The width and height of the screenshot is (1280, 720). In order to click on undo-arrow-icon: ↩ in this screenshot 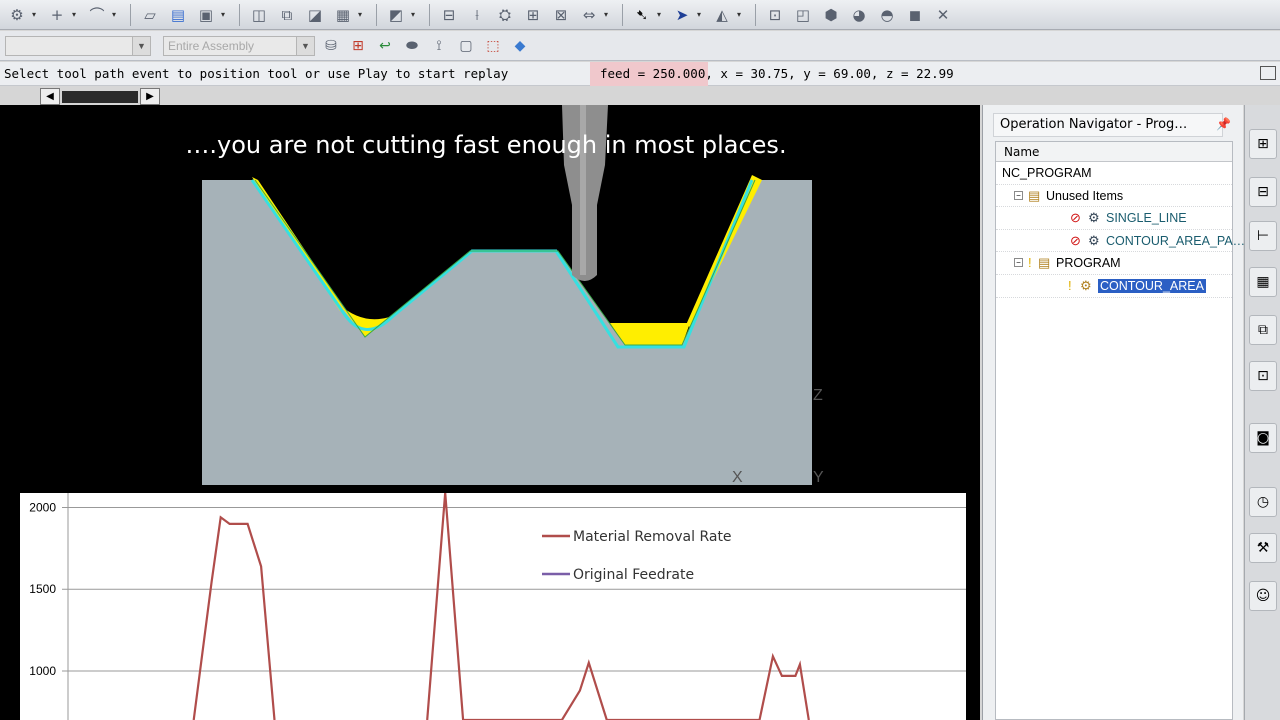, I will do `click(385, 46)`.